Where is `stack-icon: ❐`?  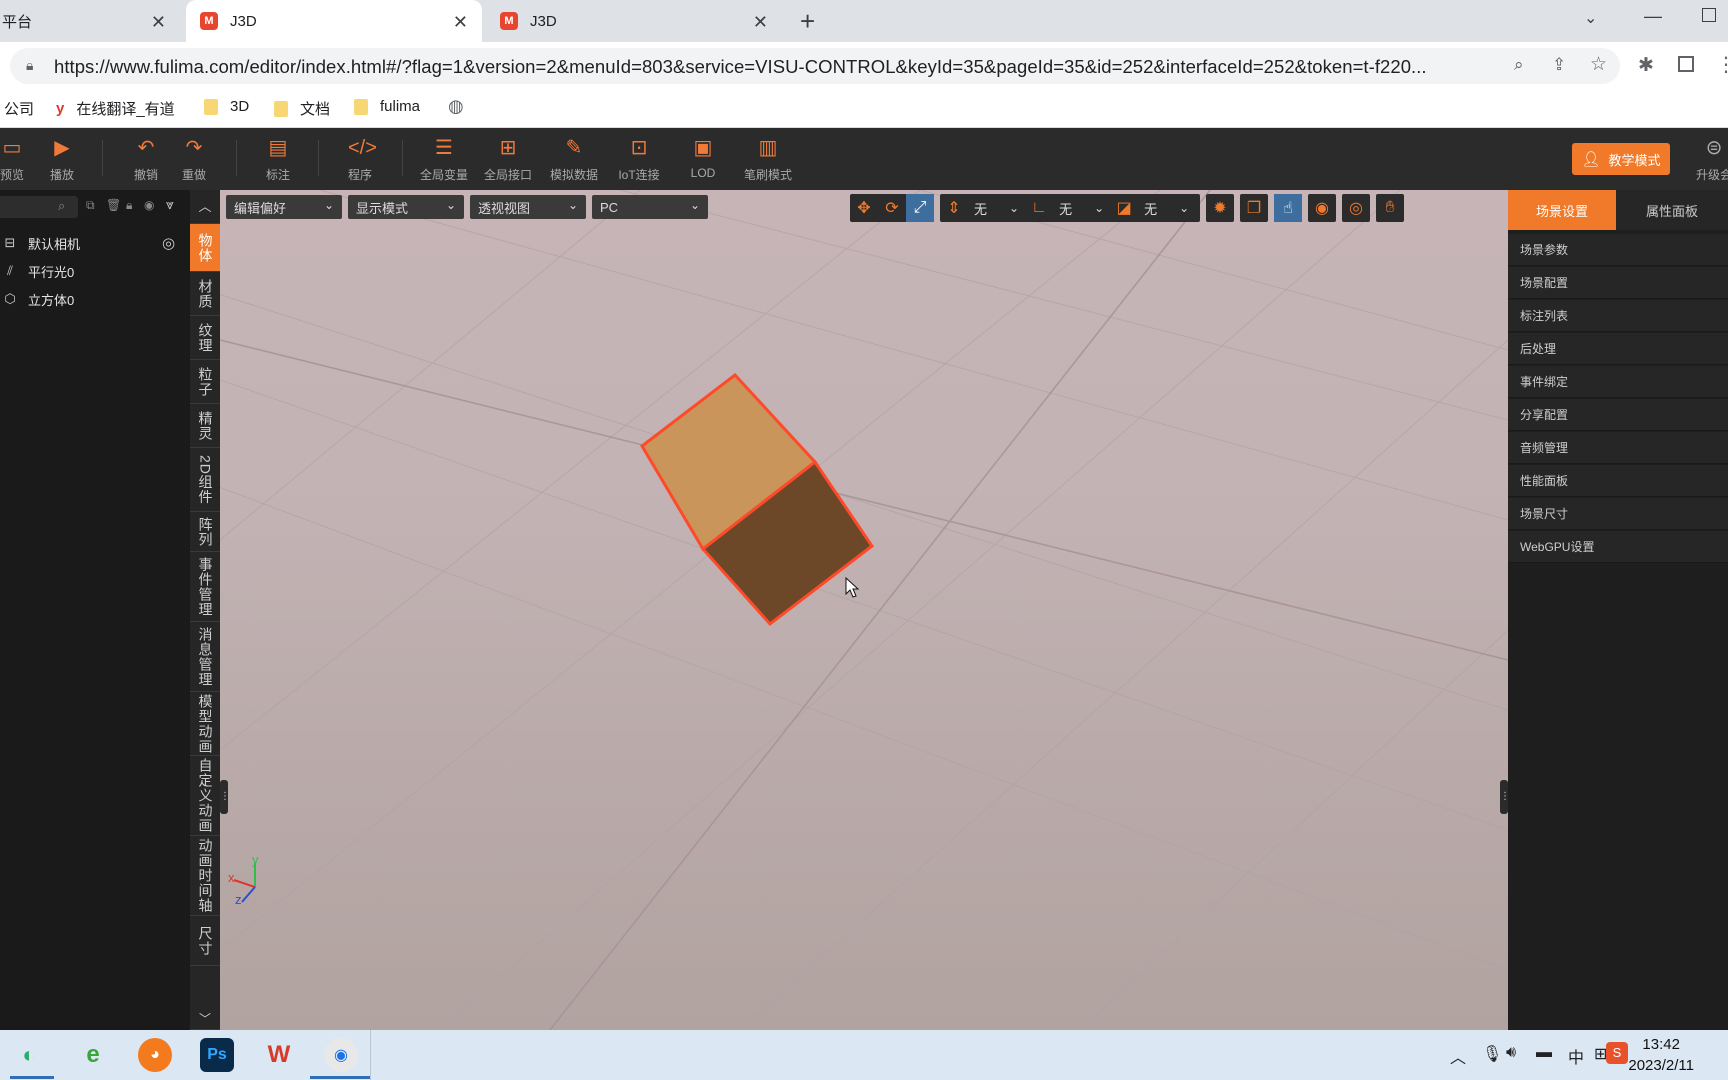
stack-icon: ❐ is located at coordinates (1254, 208).